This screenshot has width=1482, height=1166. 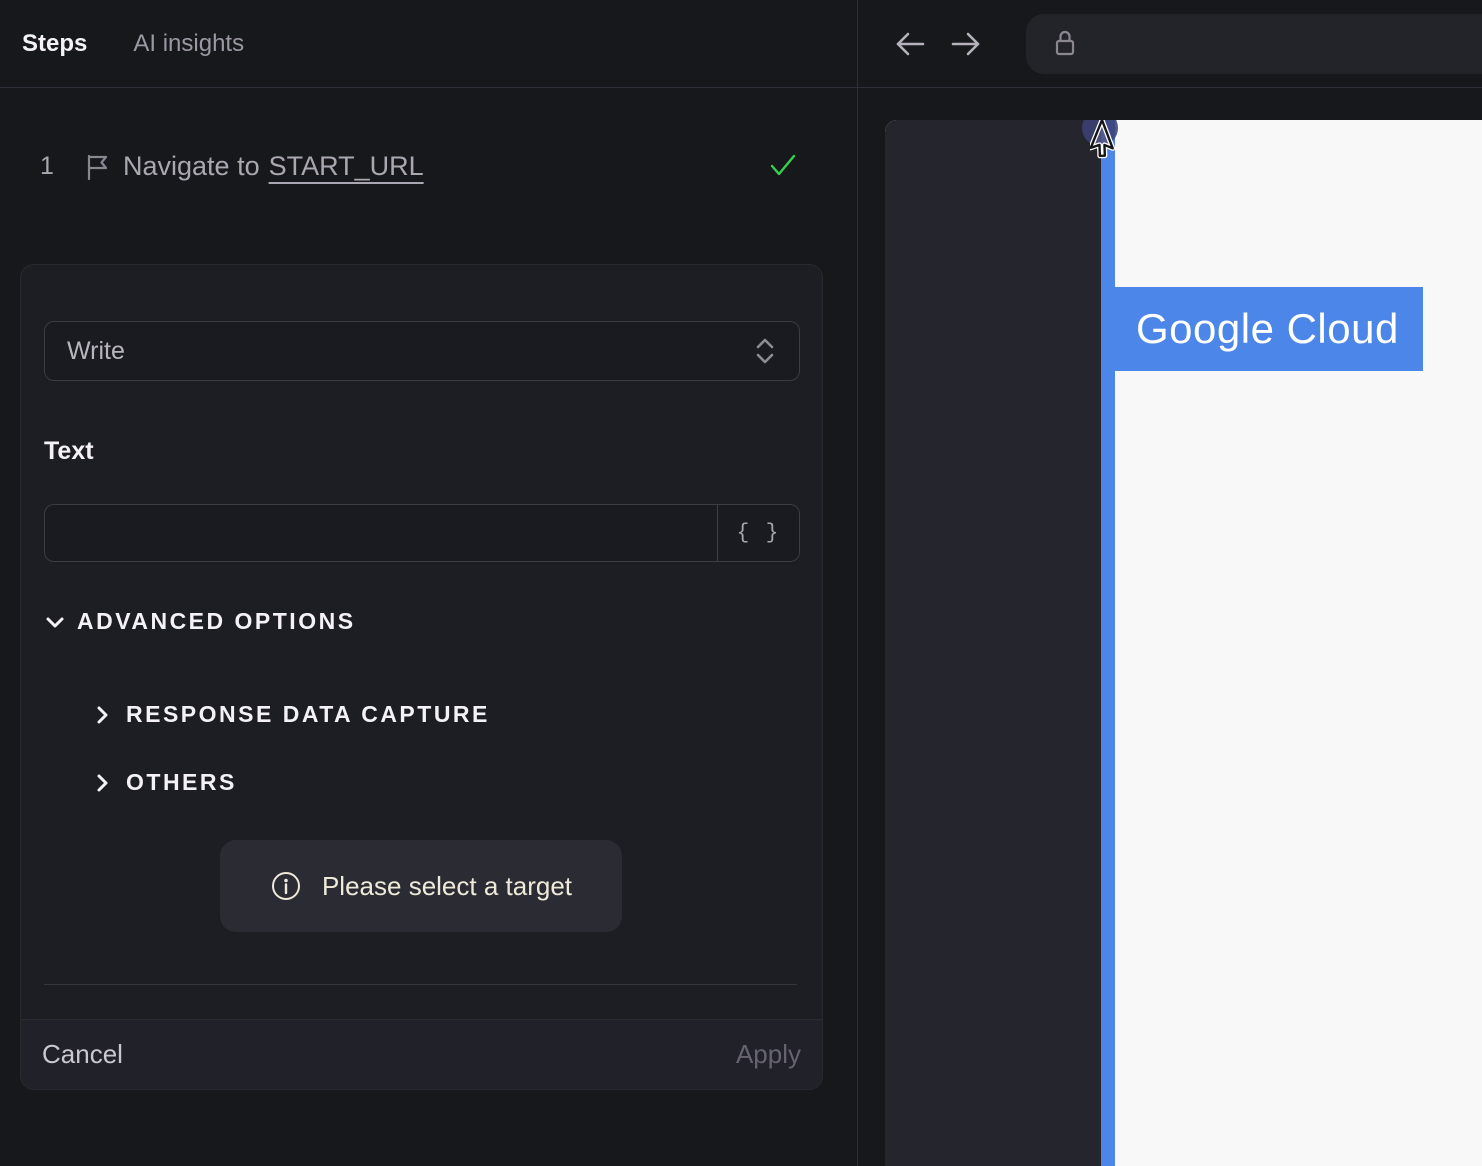 I want to click on step-title-prefix: Navigate to, so click(x=191, y=165).